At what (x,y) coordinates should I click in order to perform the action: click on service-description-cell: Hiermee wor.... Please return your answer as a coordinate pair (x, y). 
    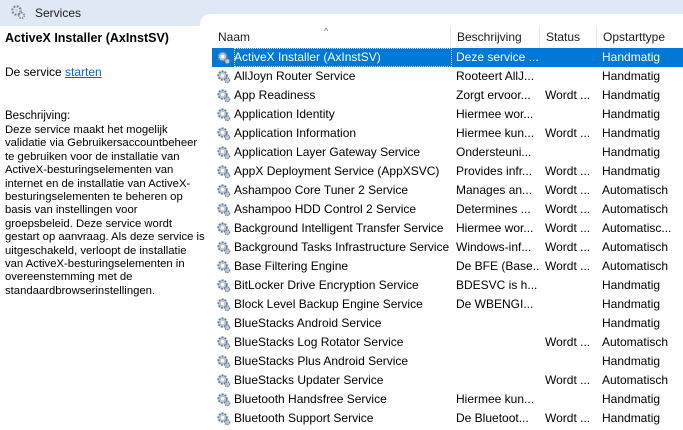
    Looking at the image, I should click on (495, 228).